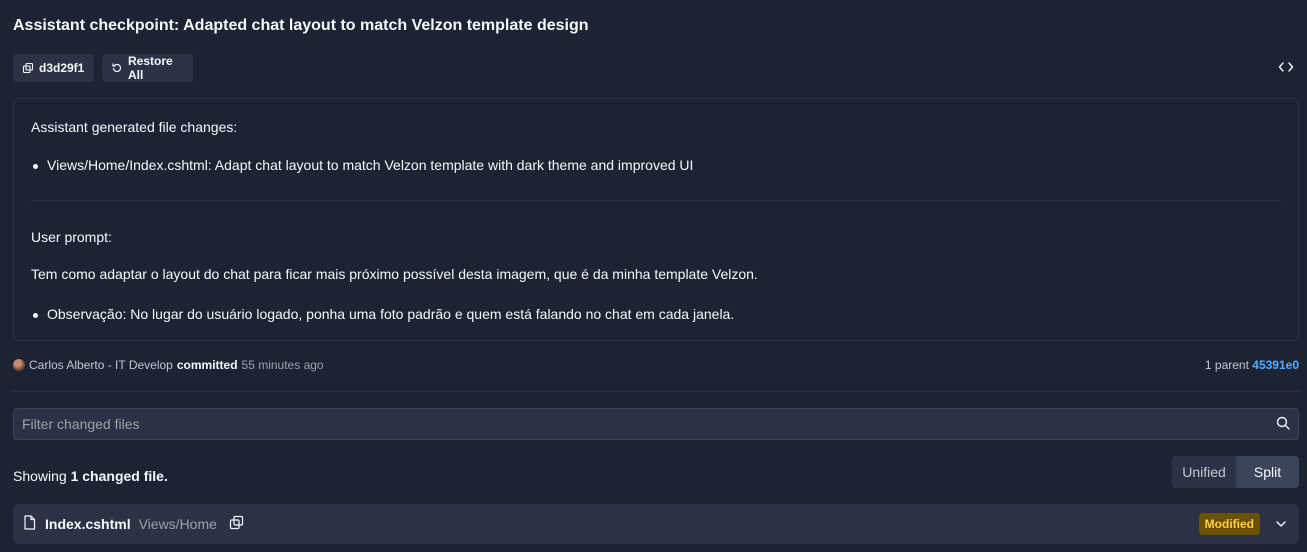 The width and height of the screenshot is (1307, 552). What do you see at coordinates (28, 68) in the screenshot?
I see `commit-copy-icon` at bounding box center [28, 68].